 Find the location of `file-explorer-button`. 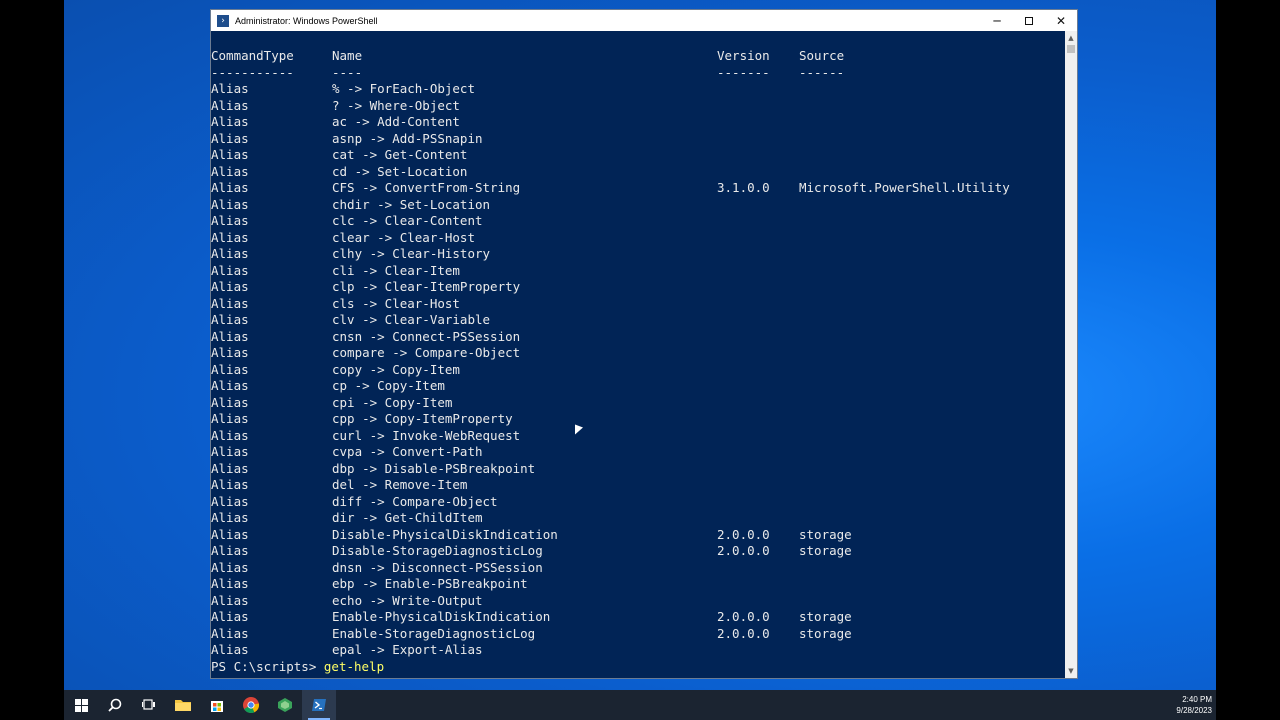

file-explorer-button is located at coordinates (183, 705).